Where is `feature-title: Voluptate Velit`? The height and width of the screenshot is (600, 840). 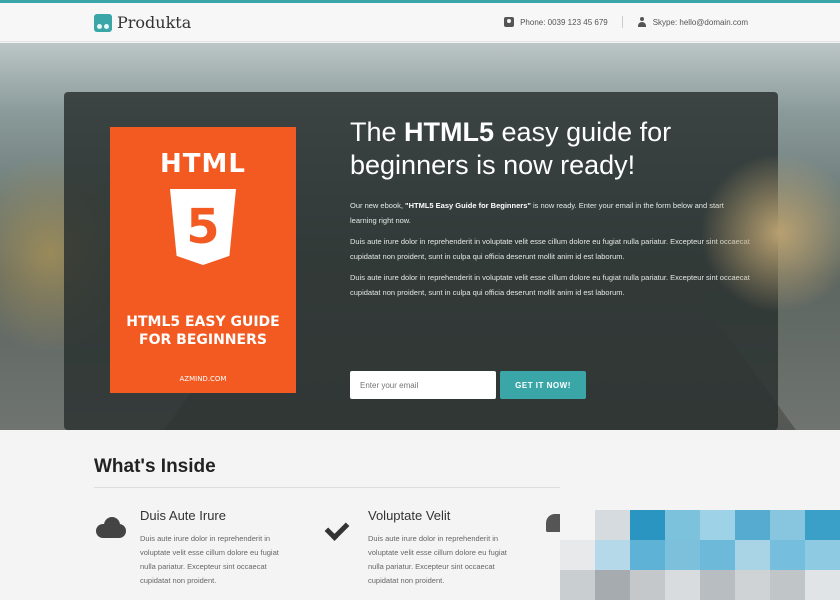
feature-title: Voluptate Velit is located at coordinates (409, 515).